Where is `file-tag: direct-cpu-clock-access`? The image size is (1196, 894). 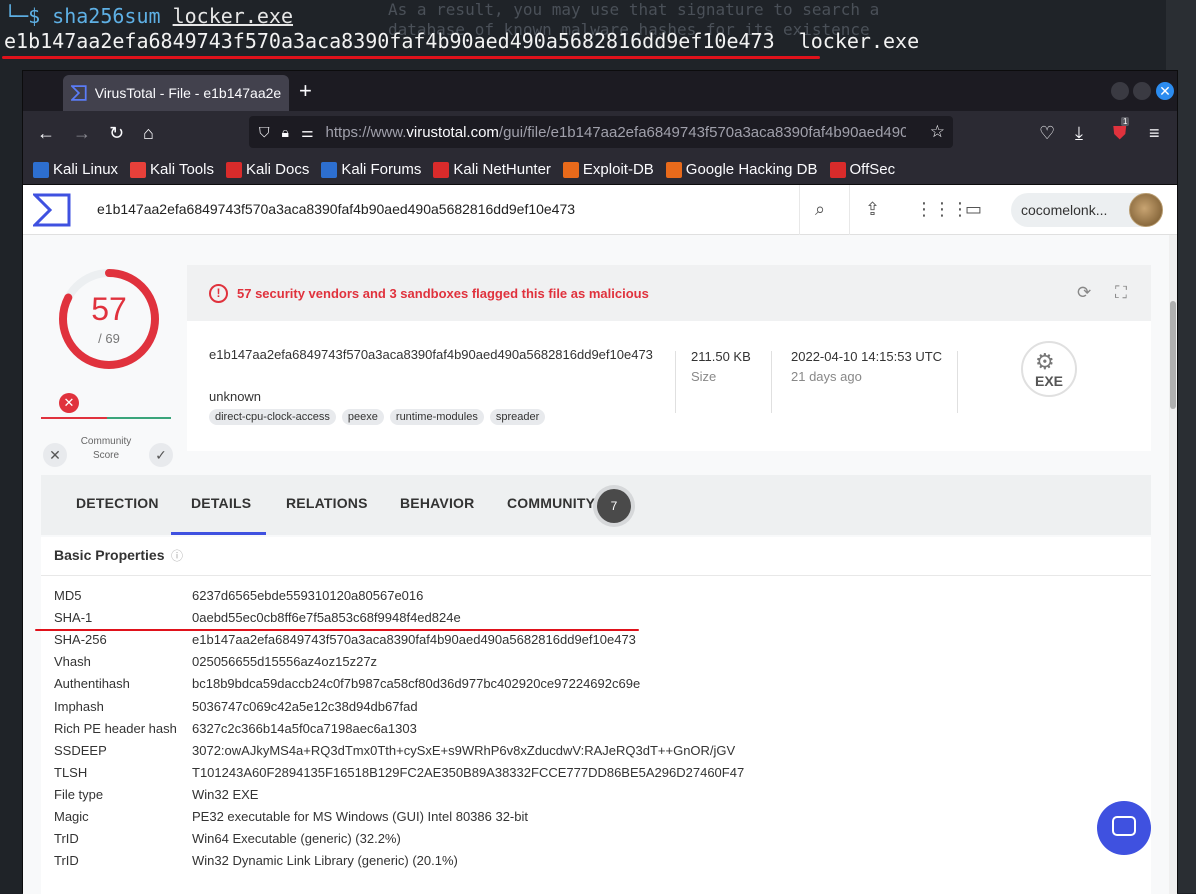 file-tag: direct-cpu-clock-access is located at coordinates (272, 417).